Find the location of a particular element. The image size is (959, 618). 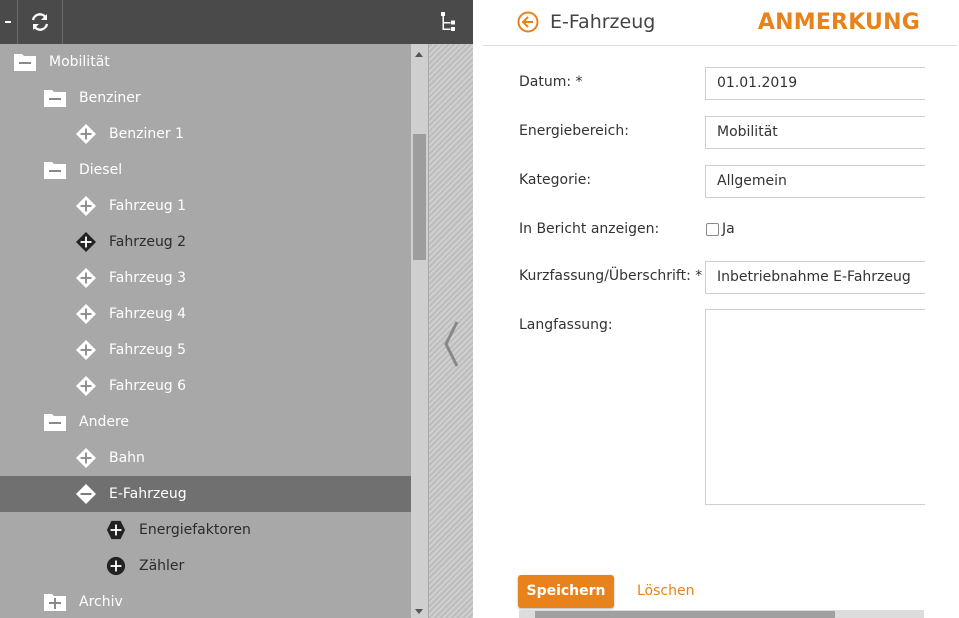

refresh-icon is located at coordinates (40, 22).